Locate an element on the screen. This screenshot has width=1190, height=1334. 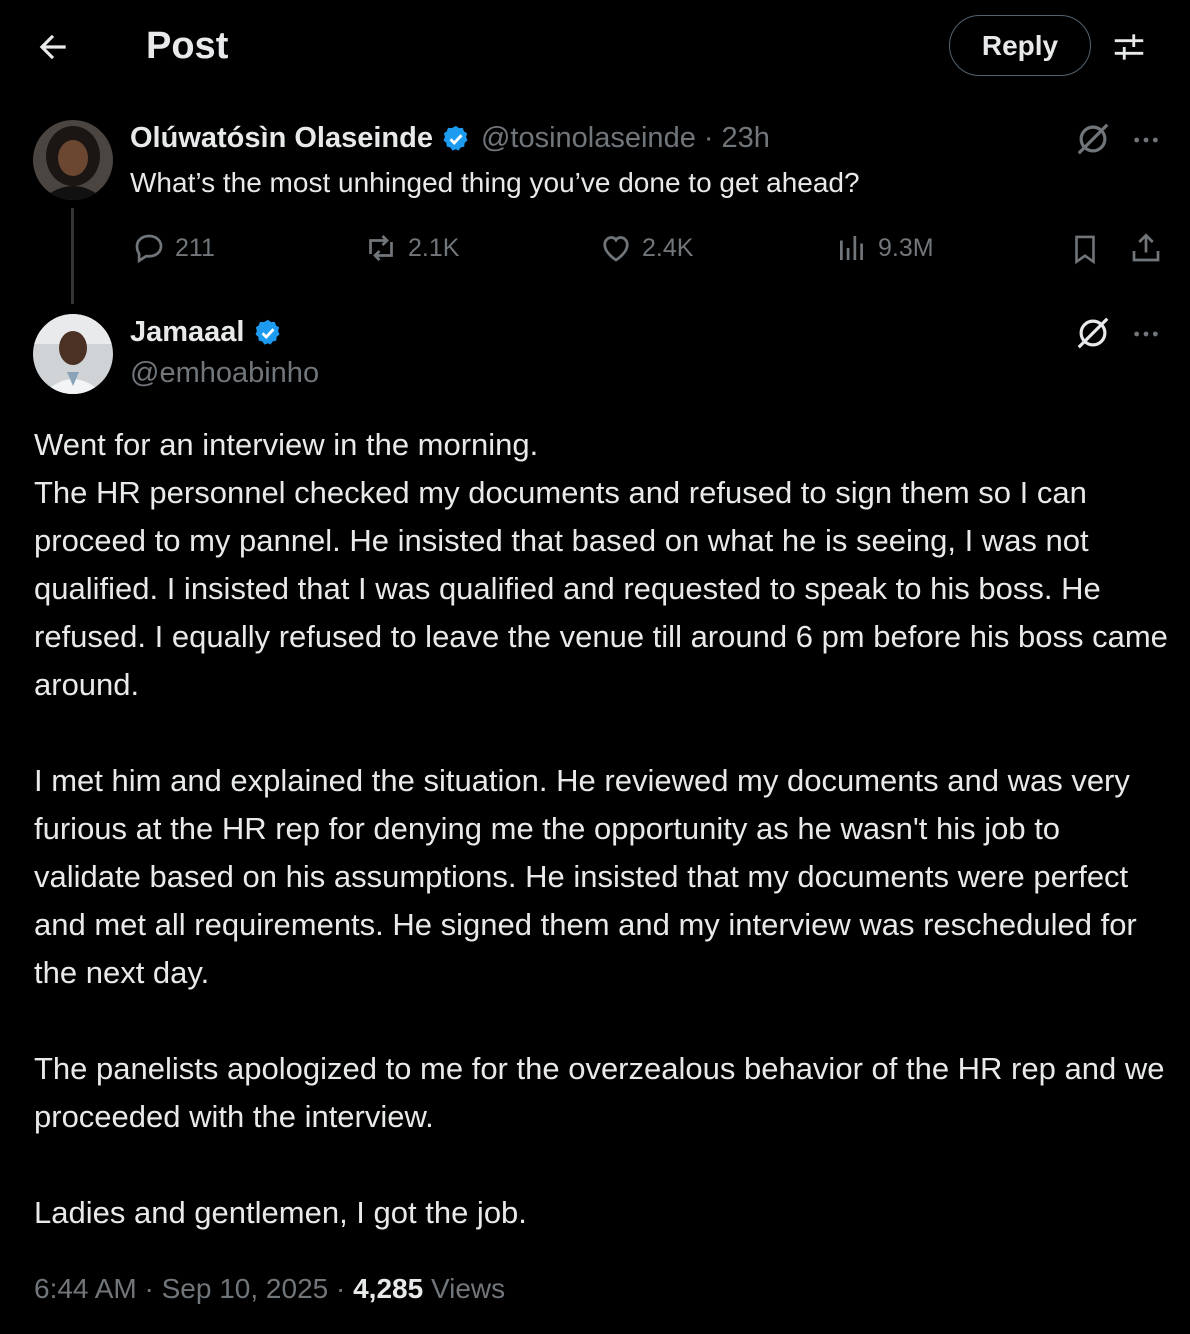
reply-button: Reply is located at coordinates (1020, 45).